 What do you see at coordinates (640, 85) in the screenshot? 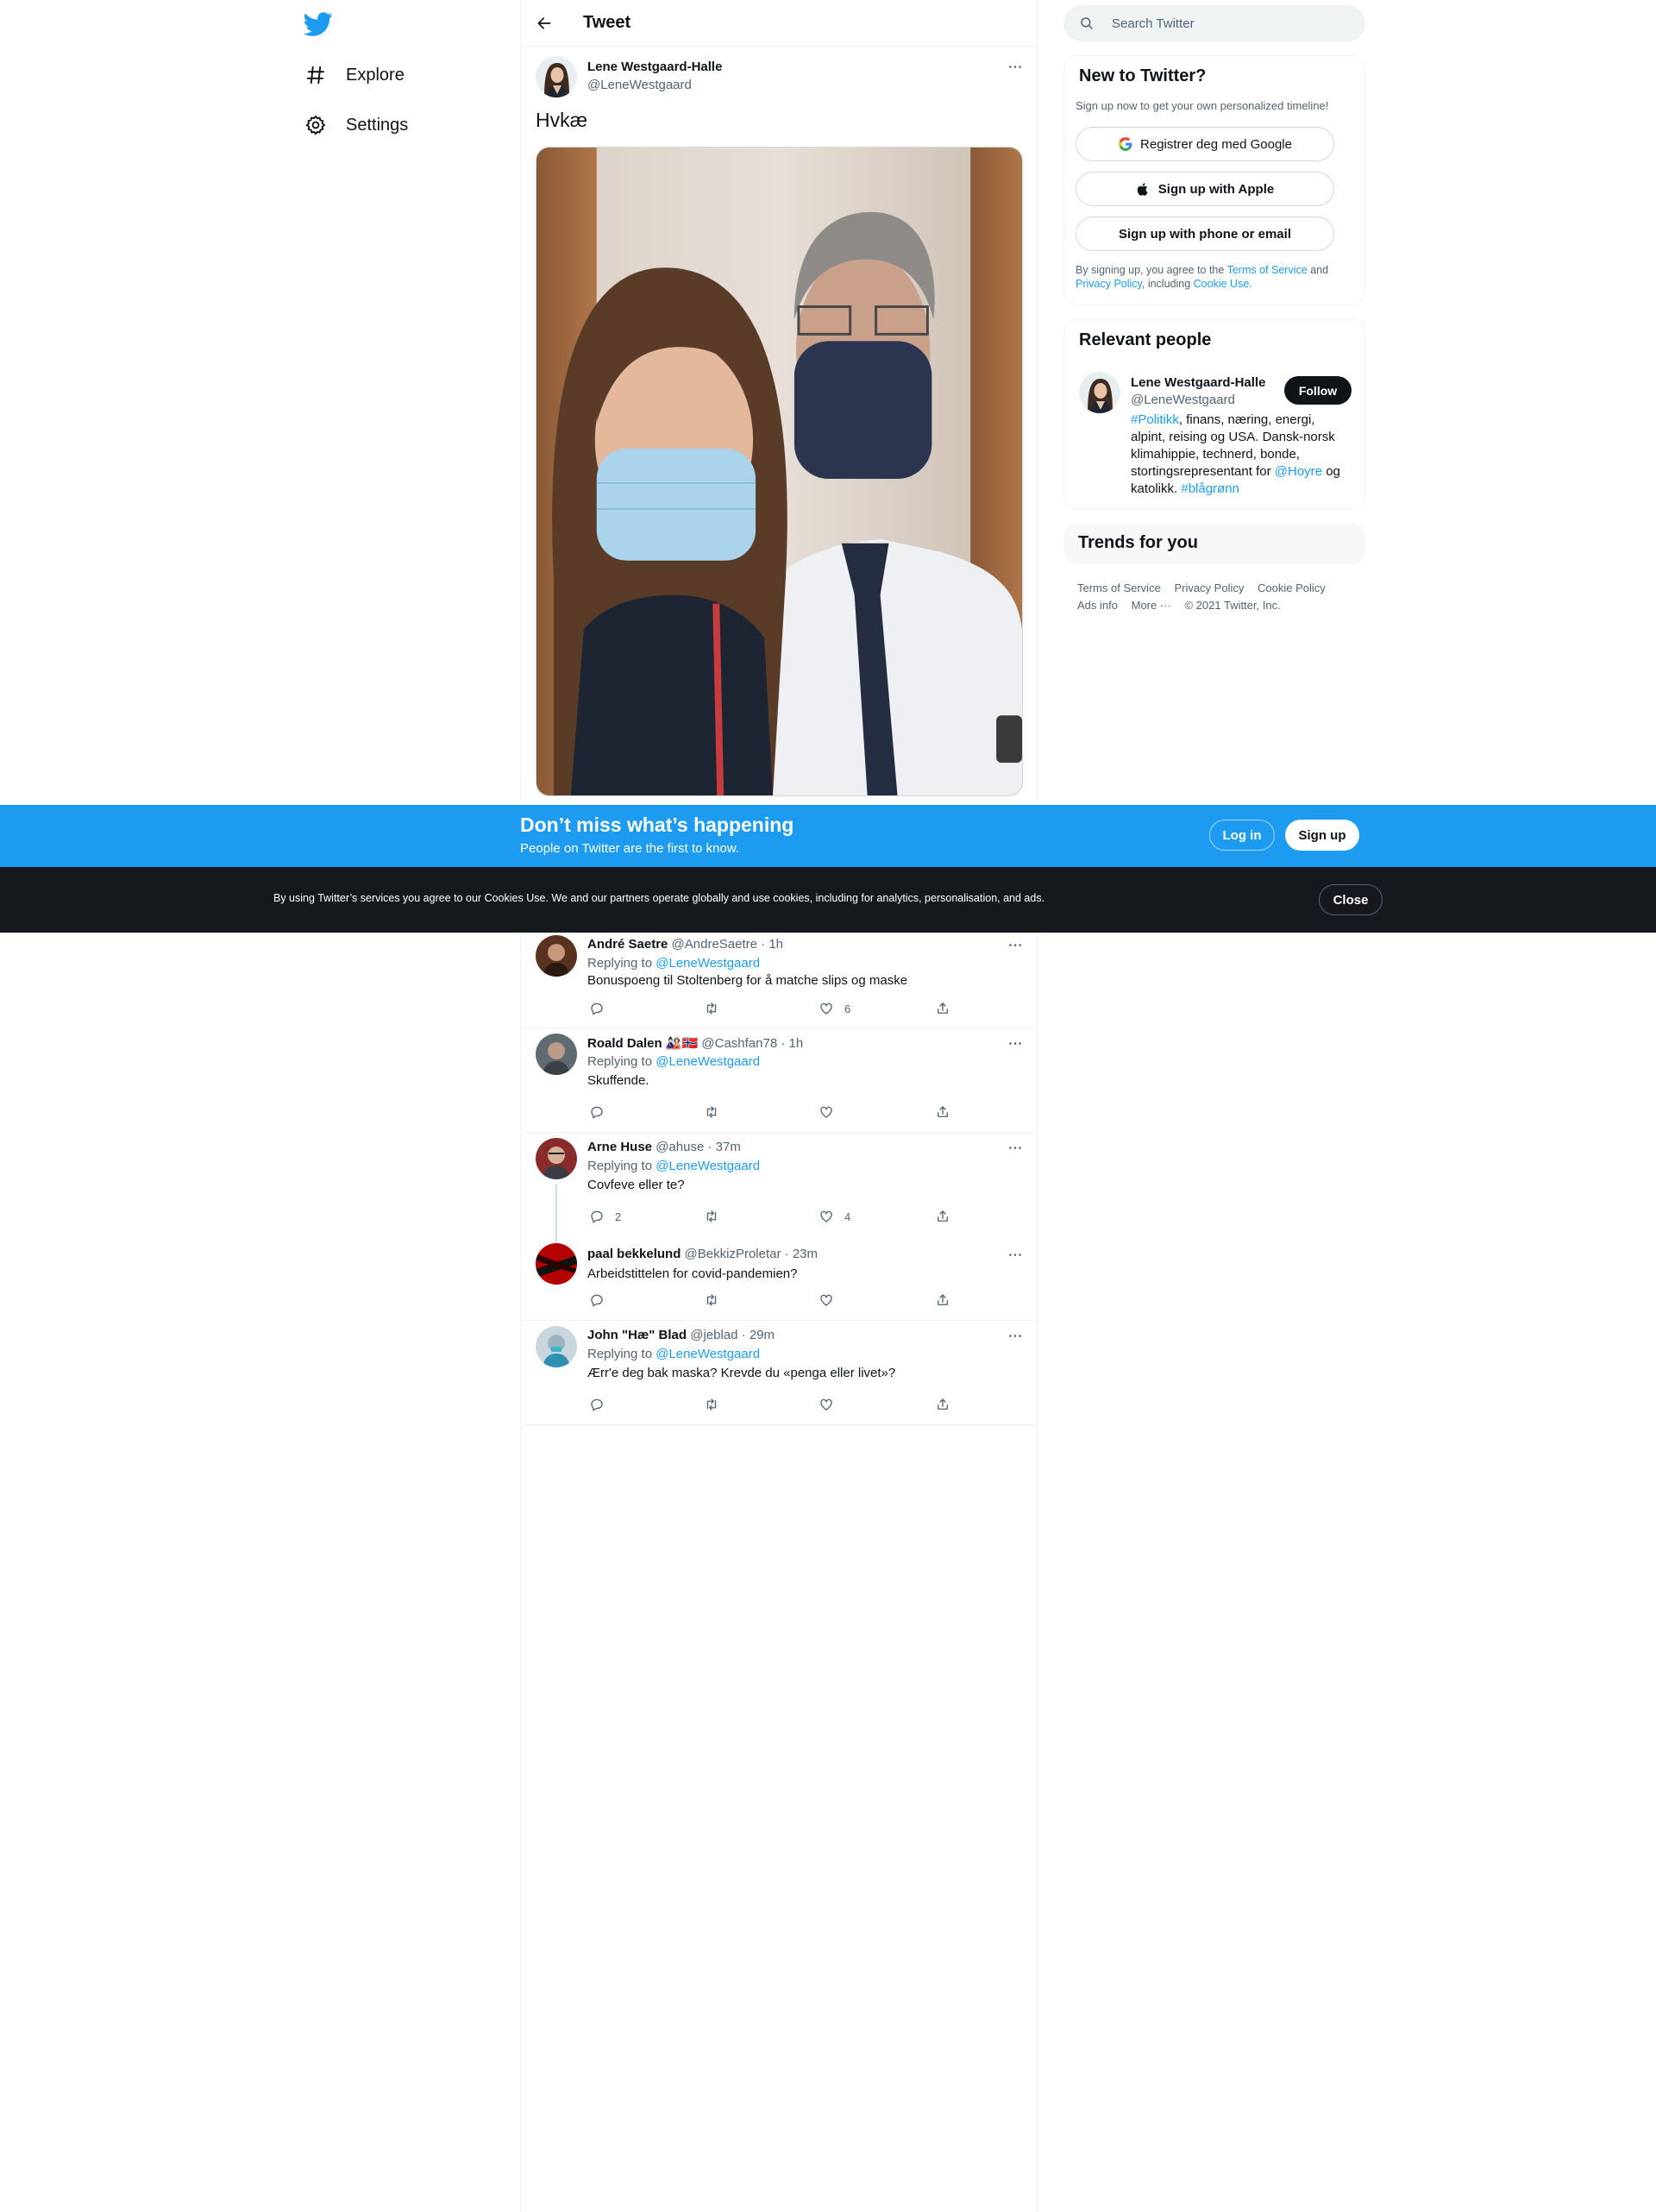
I see `author-handle: @LeneWestgaard` at bounding box center [640, 85].